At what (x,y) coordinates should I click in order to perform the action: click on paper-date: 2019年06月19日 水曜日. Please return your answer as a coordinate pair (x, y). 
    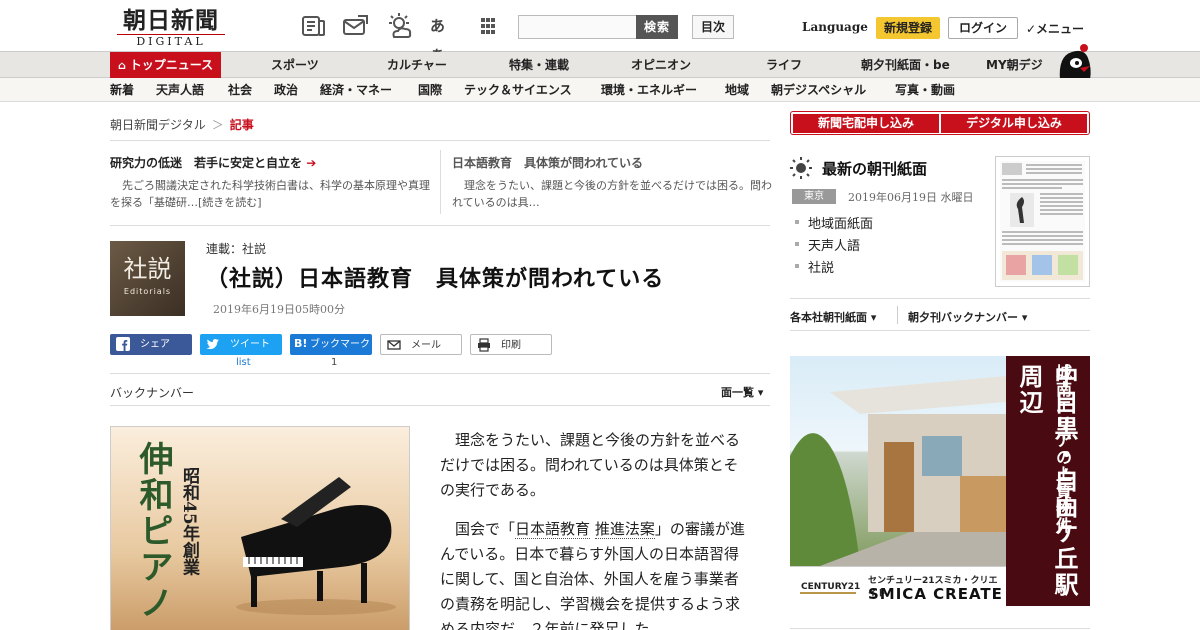
    Looking at the image, I should click on (911, 197).